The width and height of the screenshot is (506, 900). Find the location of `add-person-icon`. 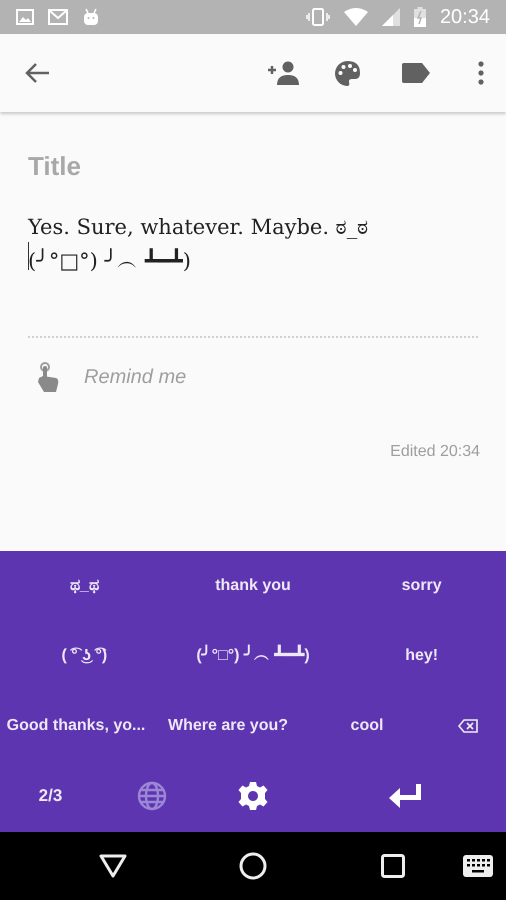

add-person-icon is located at coordinates (284, 73).